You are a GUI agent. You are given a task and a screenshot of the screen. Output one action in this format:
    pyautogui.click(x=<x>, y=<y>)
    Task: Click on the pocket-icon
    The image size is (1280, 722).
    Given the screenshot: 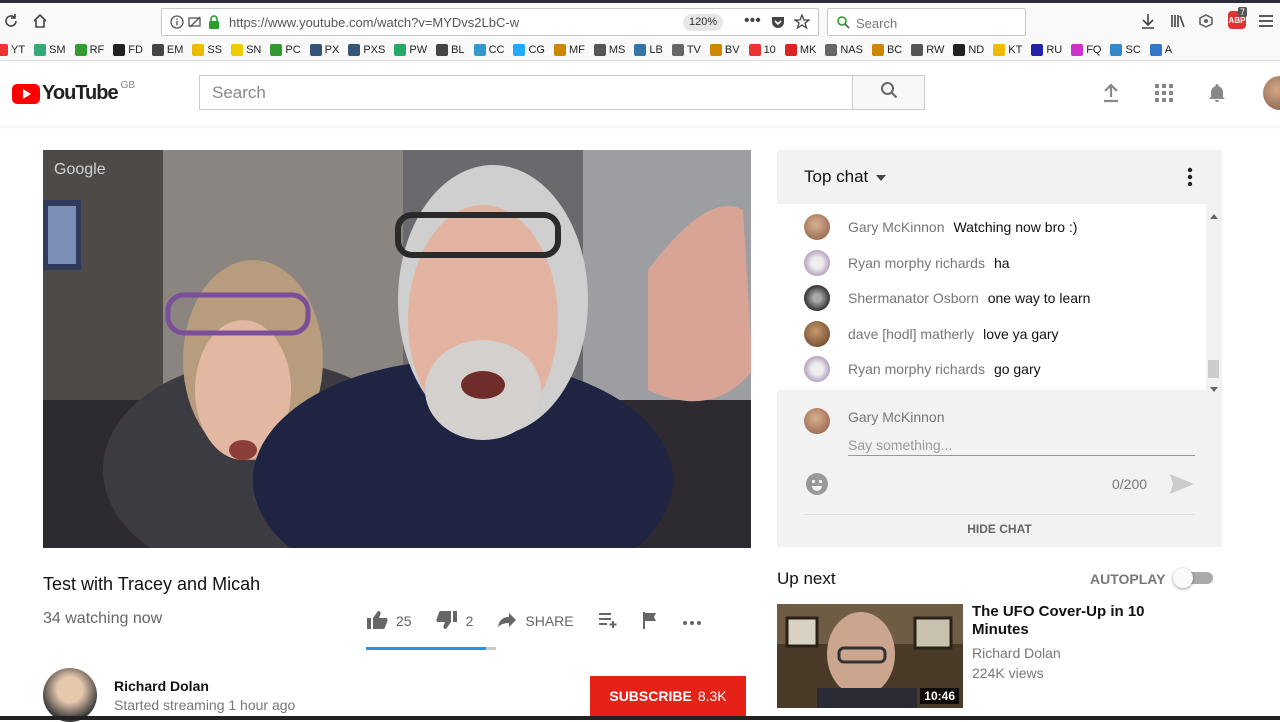 What is the action you would take?
    pyautogui.click(x=778, y=24)
    